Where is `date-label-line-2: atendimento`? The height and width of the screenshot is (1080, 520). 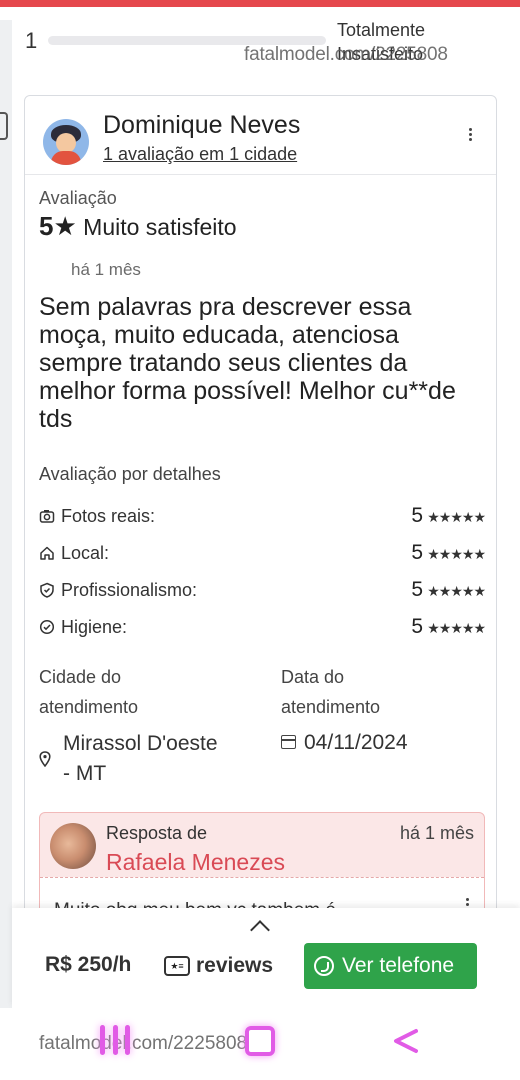
date-label-line-2: atendimento is located at coordinates (331, 707).